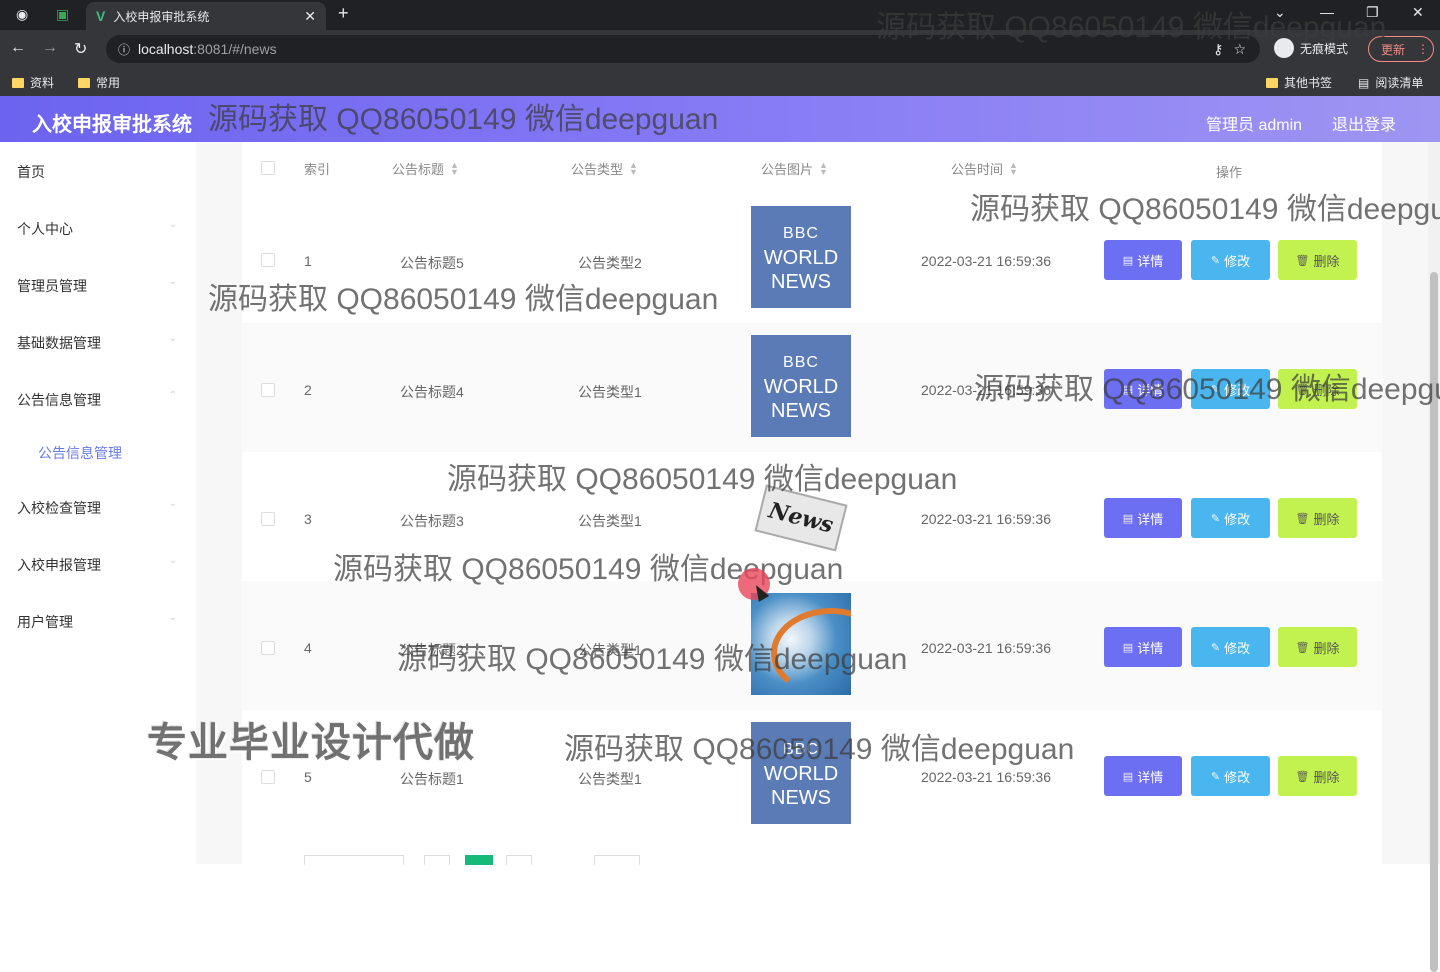  What do you see at coordinates (1150, 261) in the screenshot?
I see `detail-label: 详情` at bounding box center [1150, 261].